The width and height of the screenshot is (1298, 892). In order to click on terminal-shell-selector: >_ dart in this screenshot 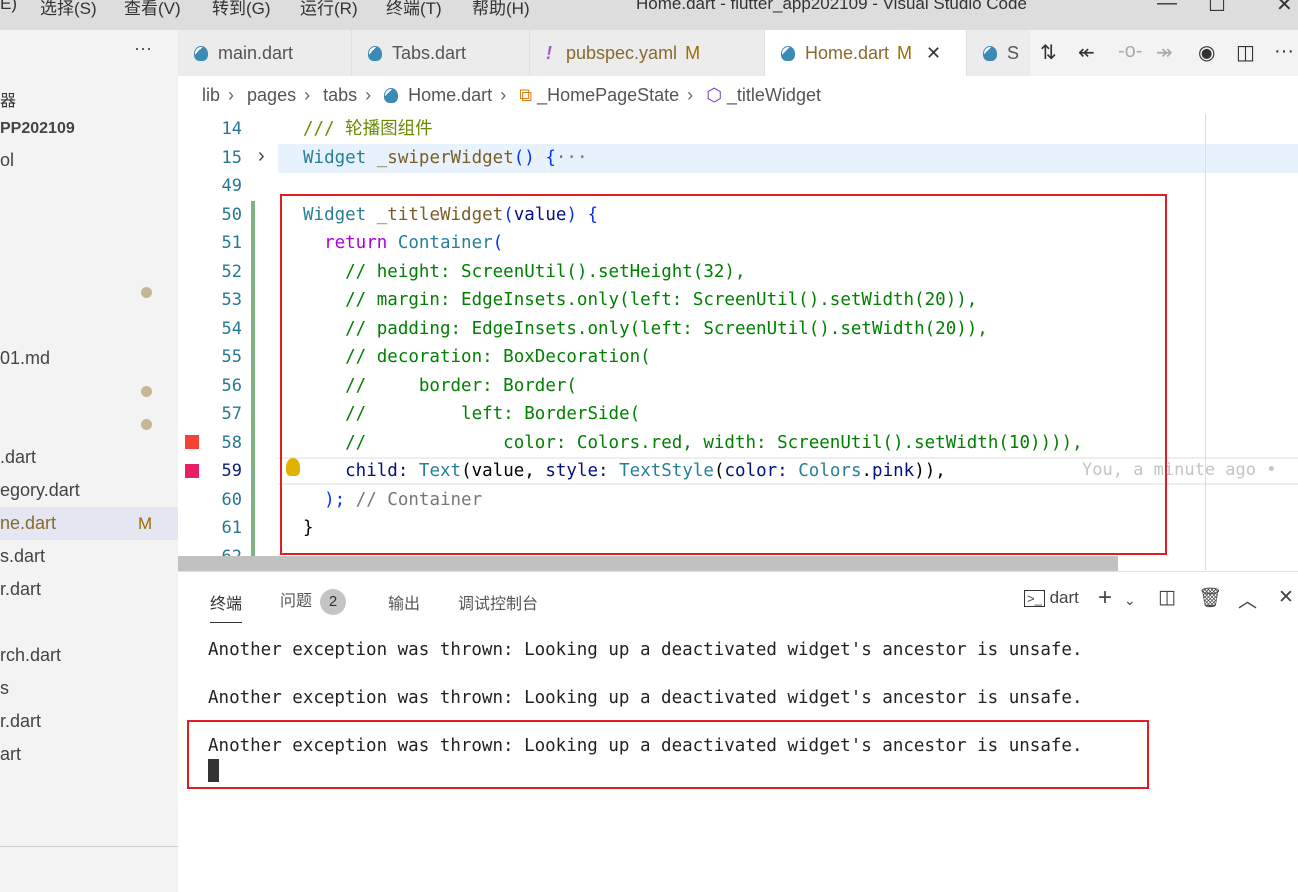, I will do `click(1051, 598)`.